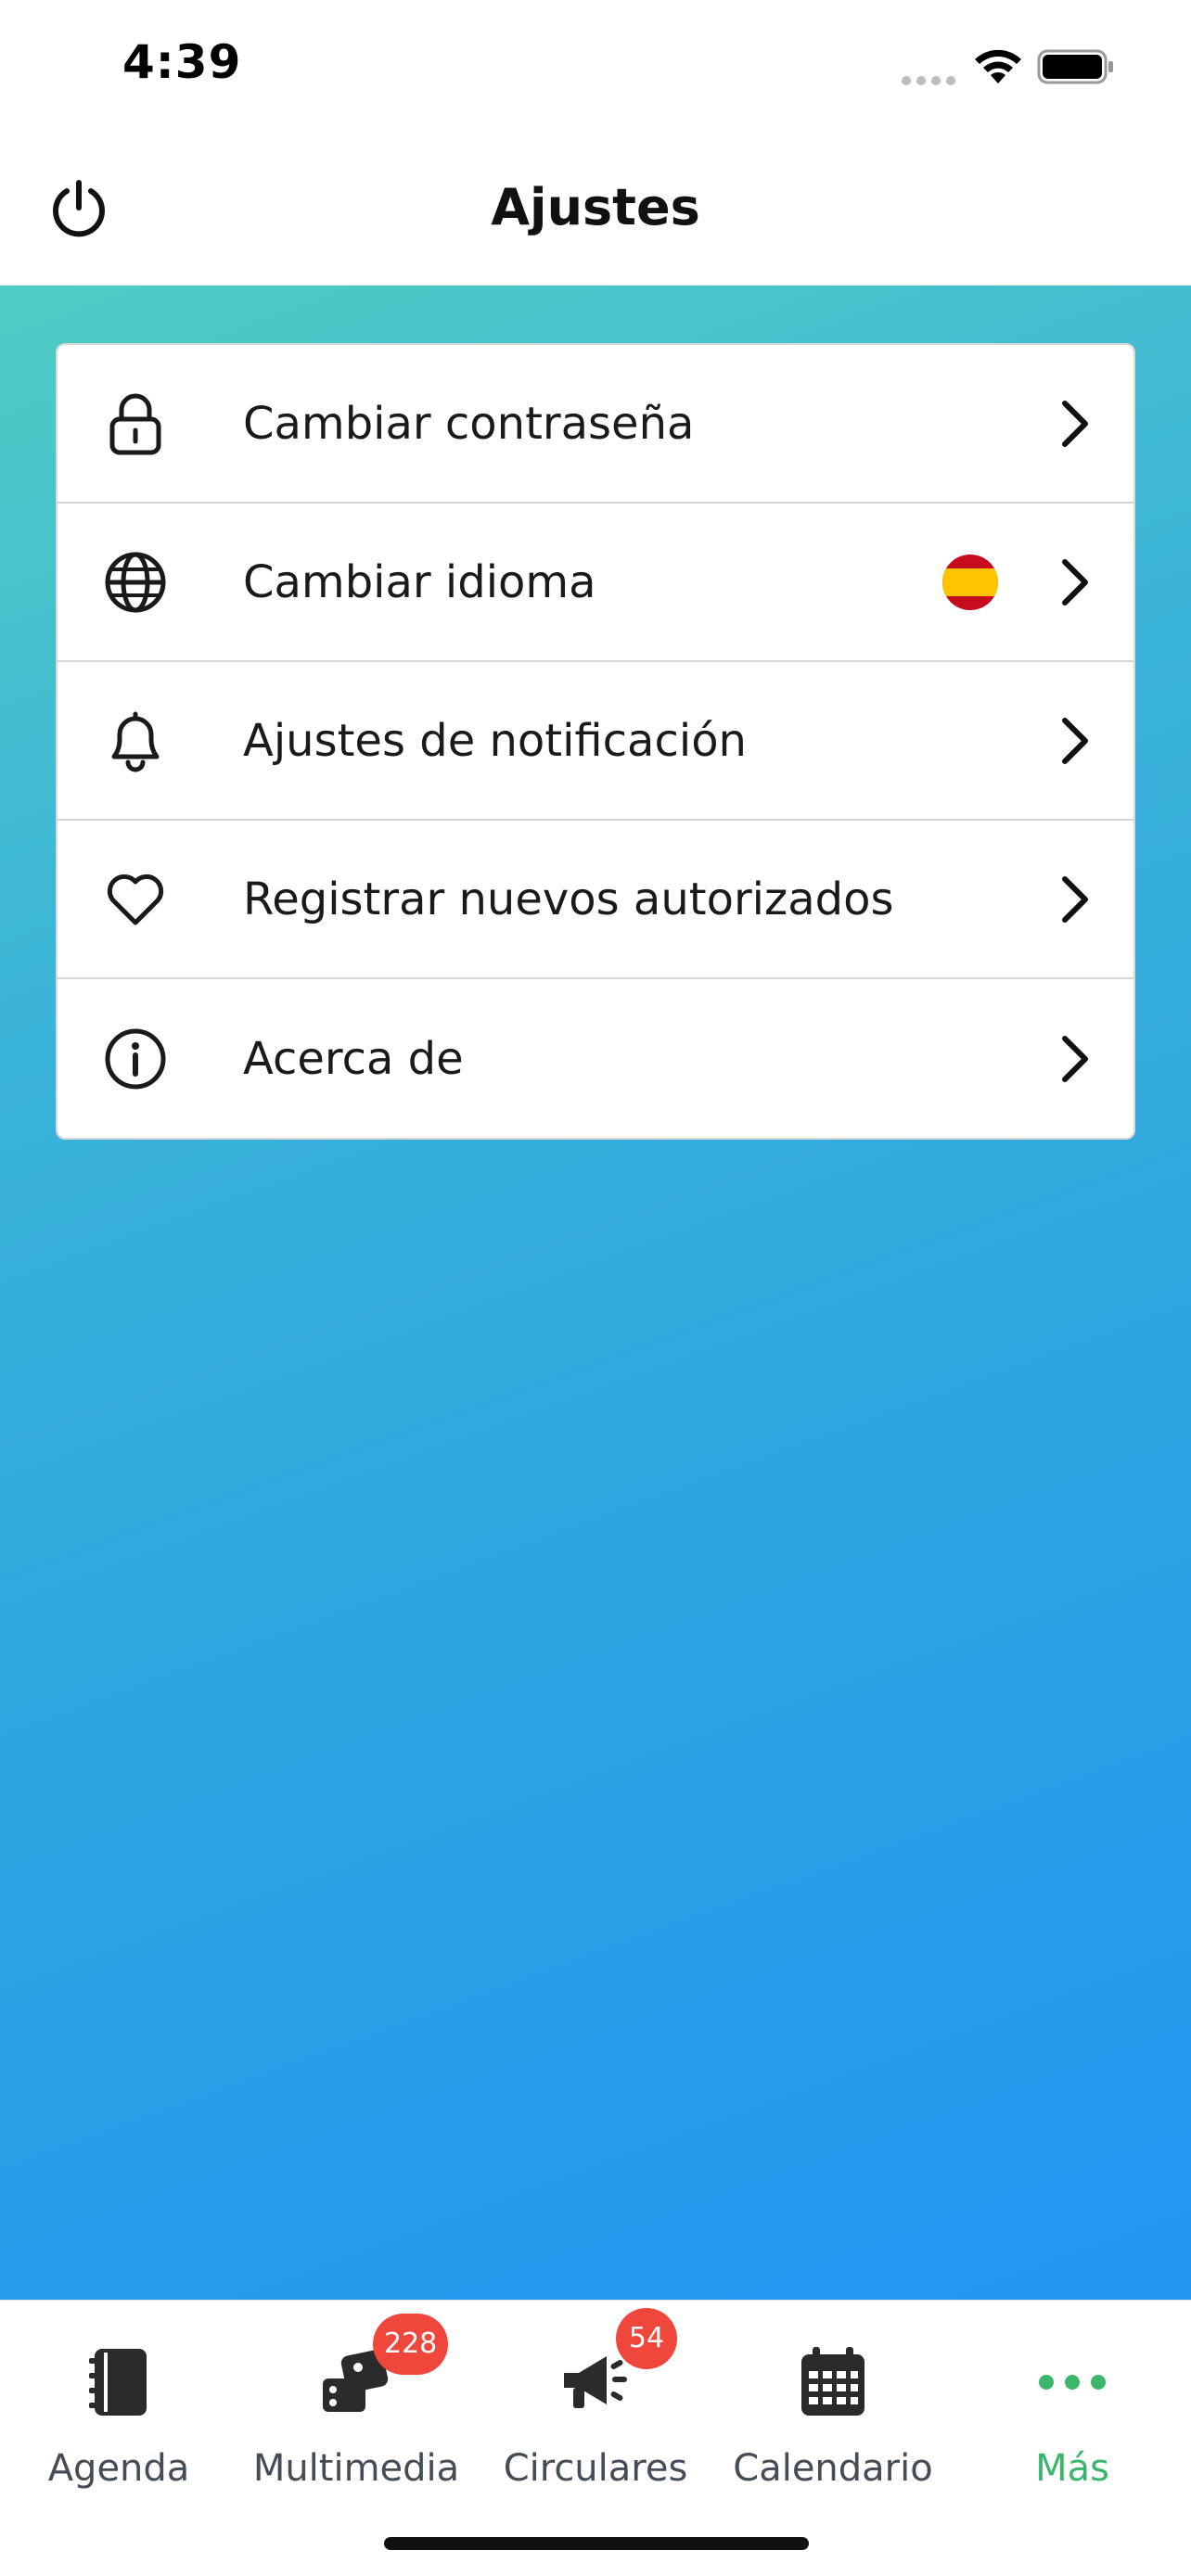 The height and width of the screenshot is (2576, 1191). Describe the element at coordinates (929, 80) in the screenshot. I see `cellular-signal-icon` at that location.